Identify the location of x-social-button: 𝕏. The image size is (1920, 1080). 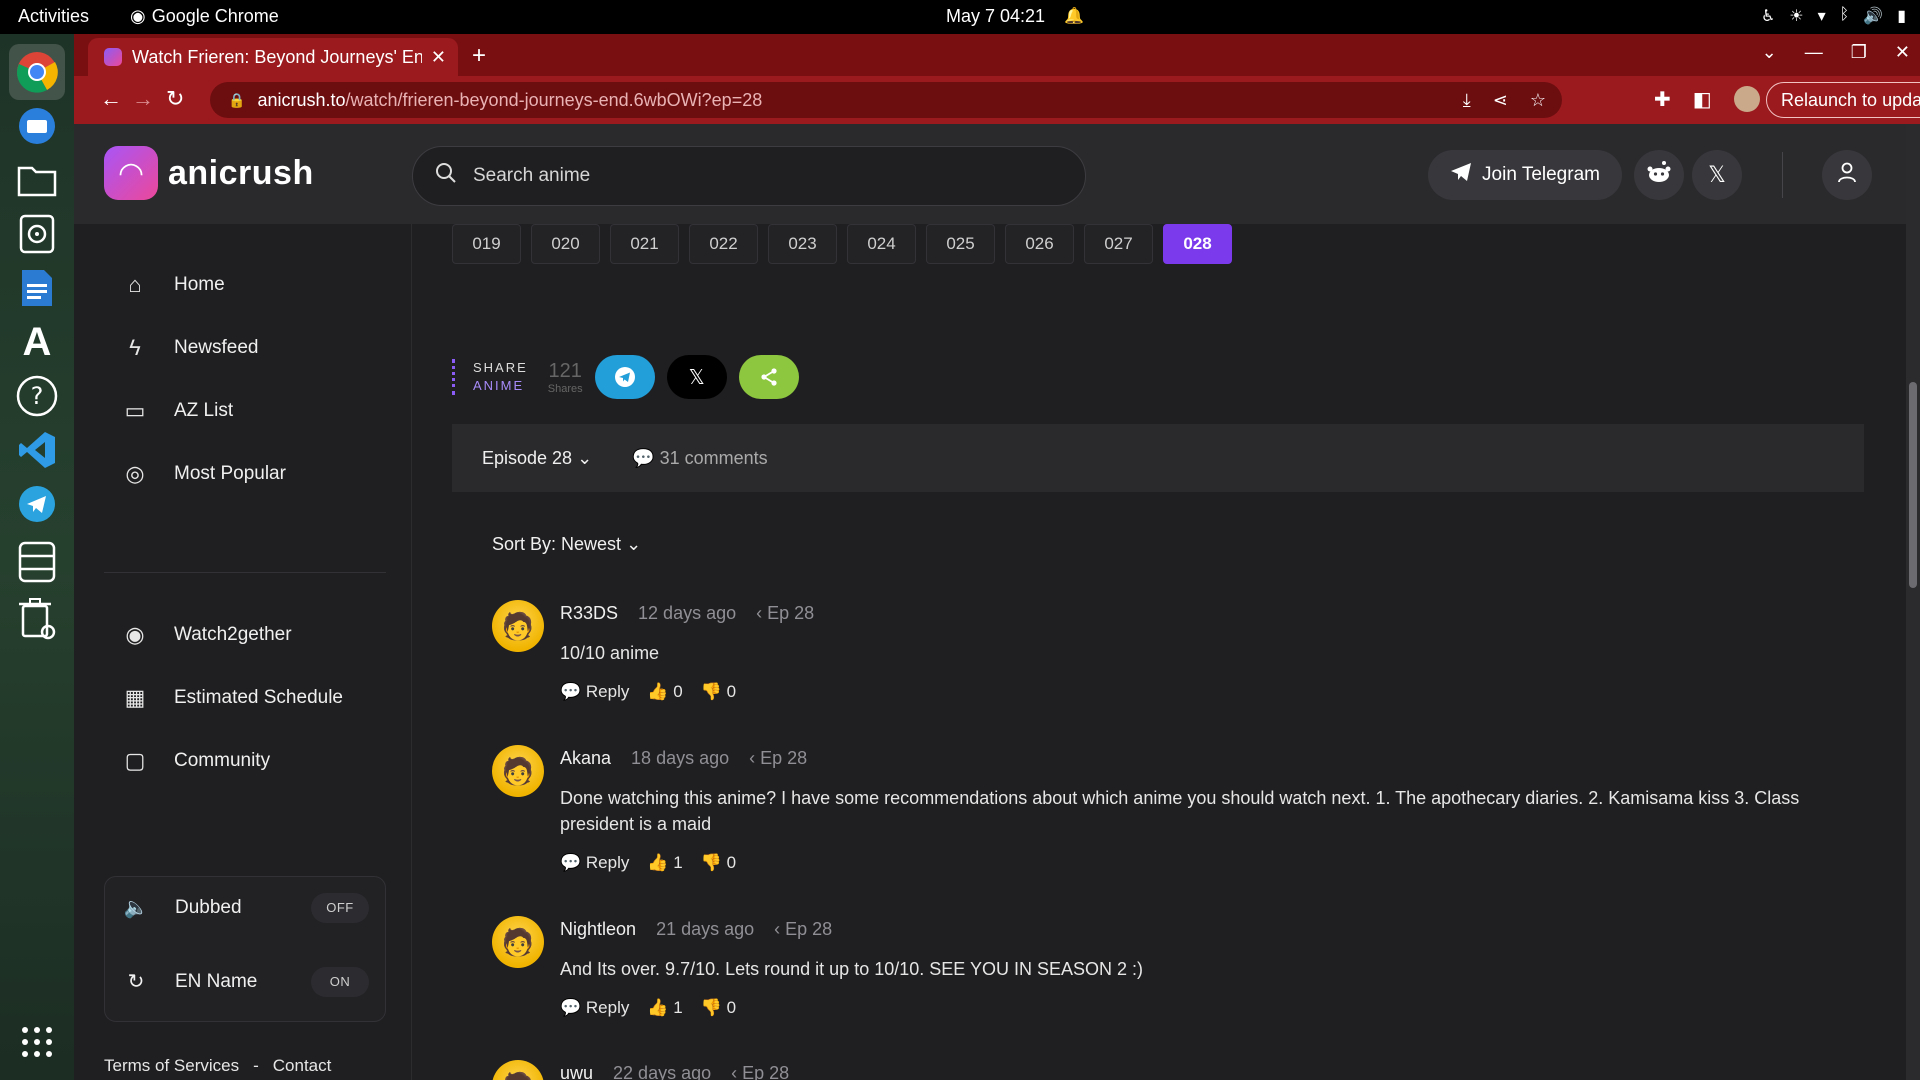
(1717, 175).